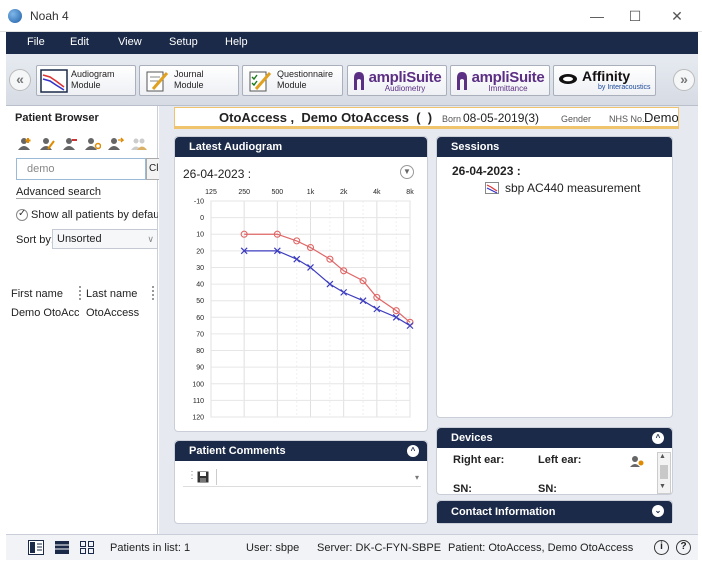 The width and height of the screenshot is (702, 563). I want to click on nhs-value: Demo, so click(661, 117).